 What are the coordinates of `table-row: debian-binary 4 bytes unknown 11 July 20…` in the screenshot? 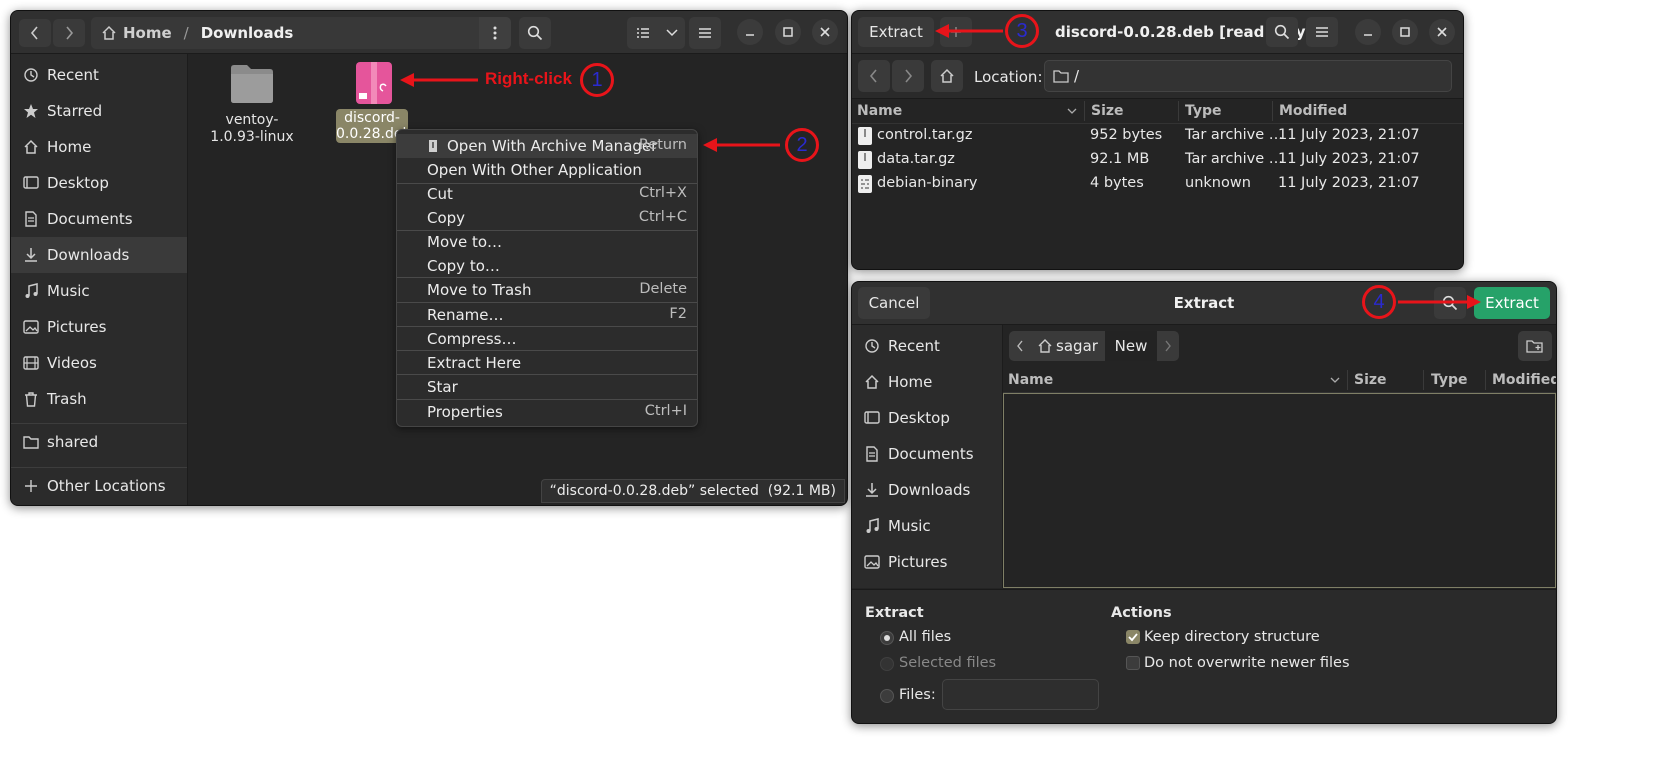 It's located at (1157, 184).